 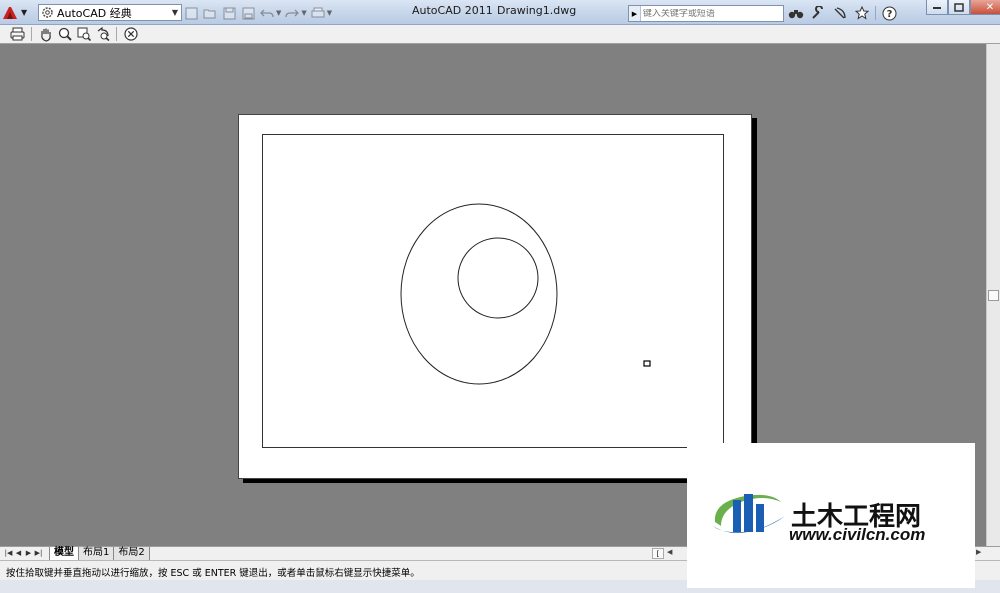 I want to click on first-tab-icon: |◀, so click(x=8, y=553).